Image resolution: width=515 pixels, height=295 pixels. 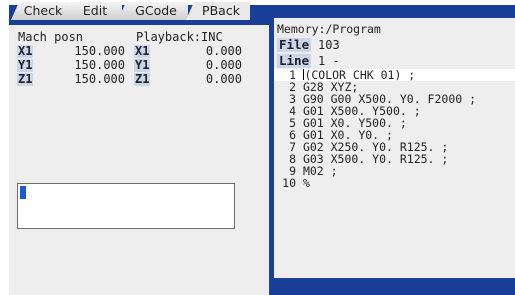 I want to click on program-line: 10 %, so click(x=394, y=183).